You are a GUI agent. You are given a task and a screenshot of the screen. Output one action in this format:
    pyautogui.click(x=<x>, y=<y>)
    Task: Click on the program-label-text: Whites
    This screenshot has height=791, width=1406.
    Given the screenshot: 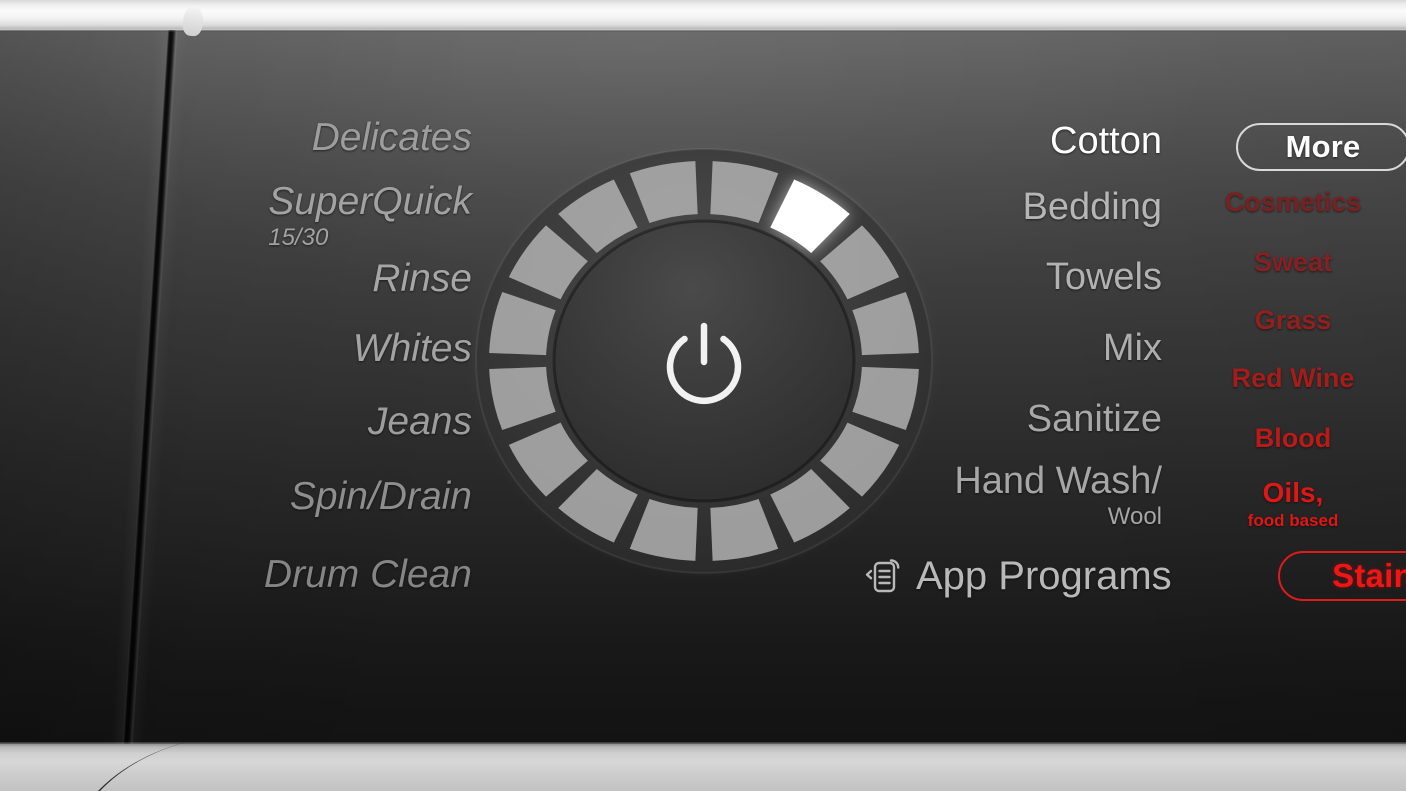 What is the action you would take?
    pyautogui.click(x=412, y=348)
    